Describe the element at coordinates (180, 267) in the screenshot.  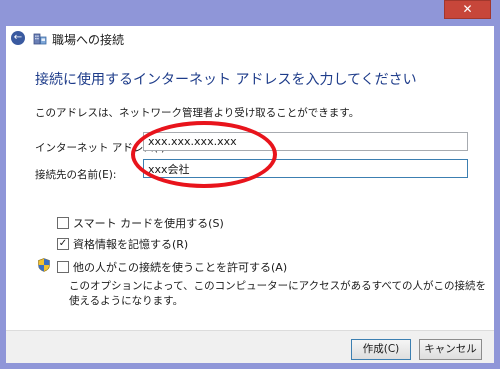
I see `allow-others-label: 他の人がこの接続を使うことを許可する(A)` at that location.